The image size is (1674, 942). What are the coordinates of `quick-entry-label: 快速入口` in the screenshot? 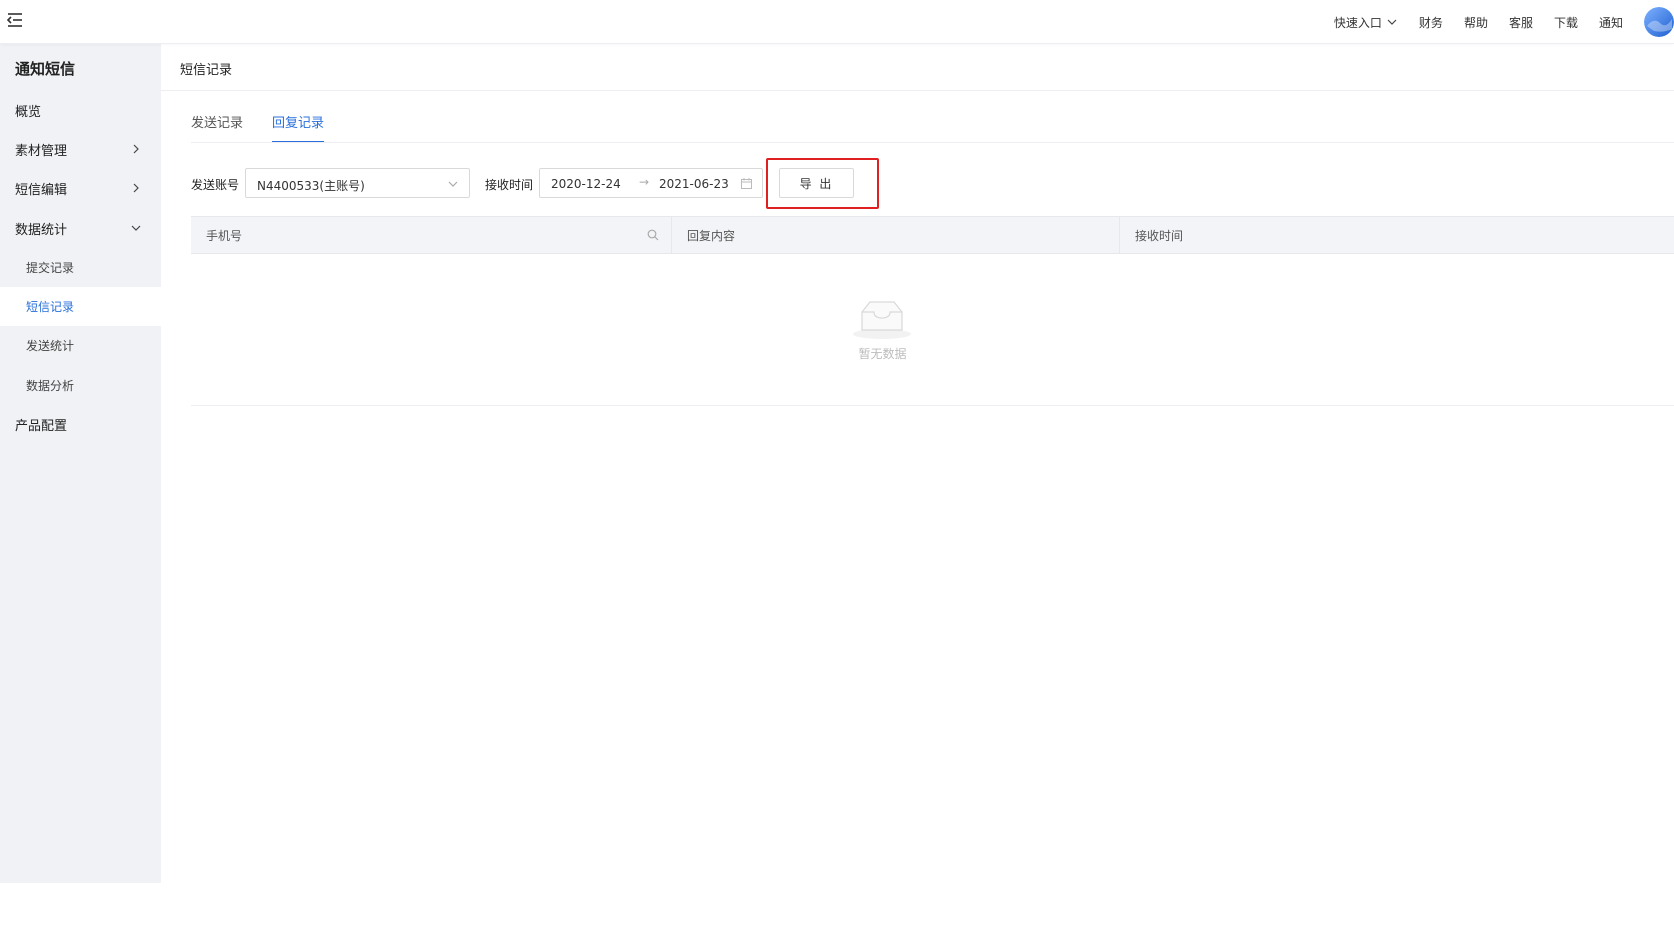 It's located at (1357, 22).